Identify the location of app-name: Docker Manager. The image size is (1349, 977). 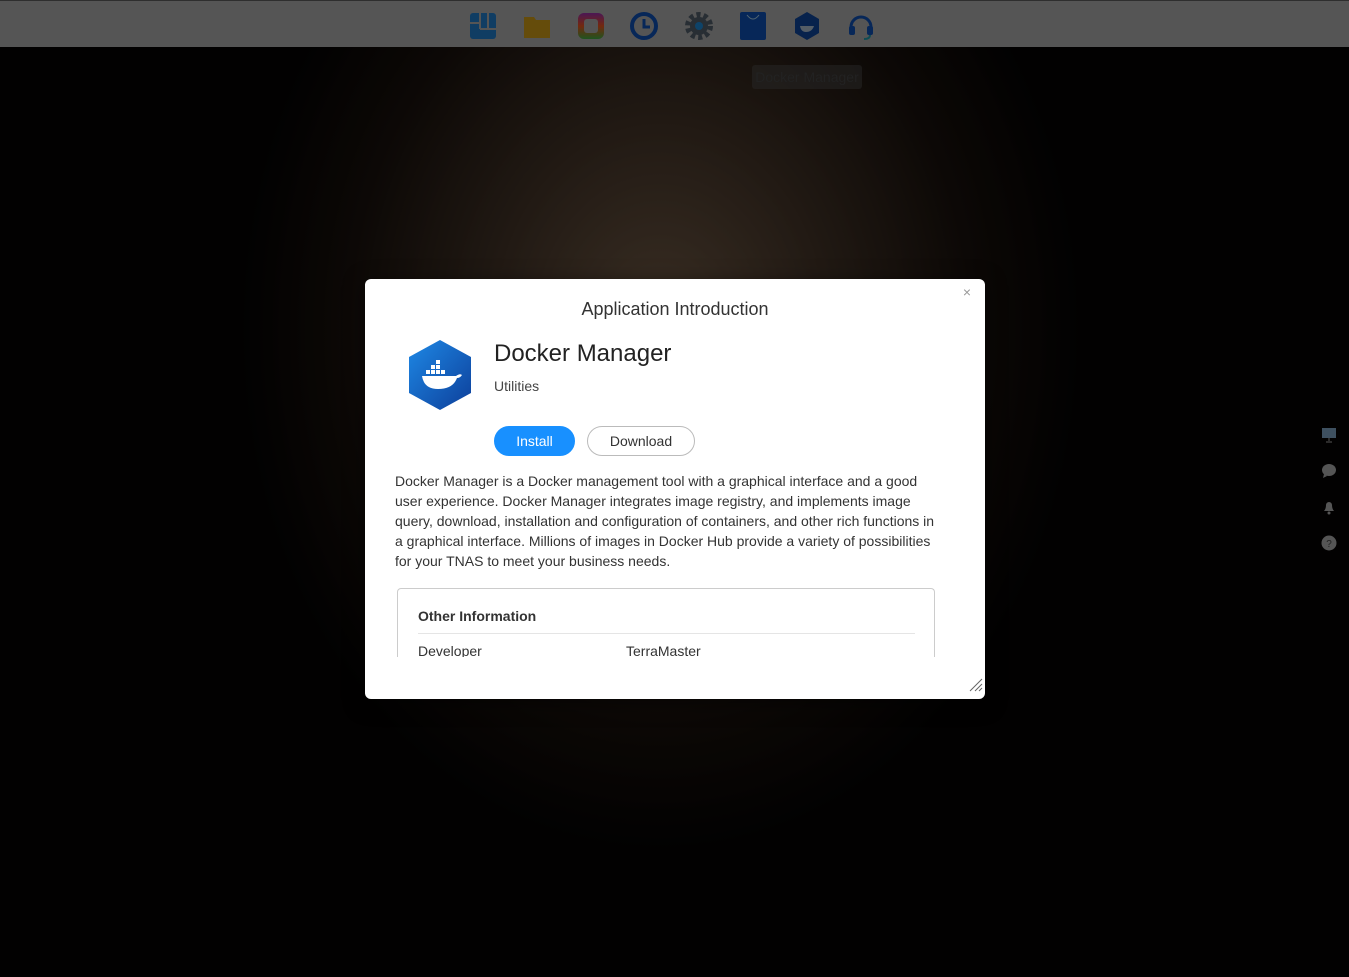
(583, 353).